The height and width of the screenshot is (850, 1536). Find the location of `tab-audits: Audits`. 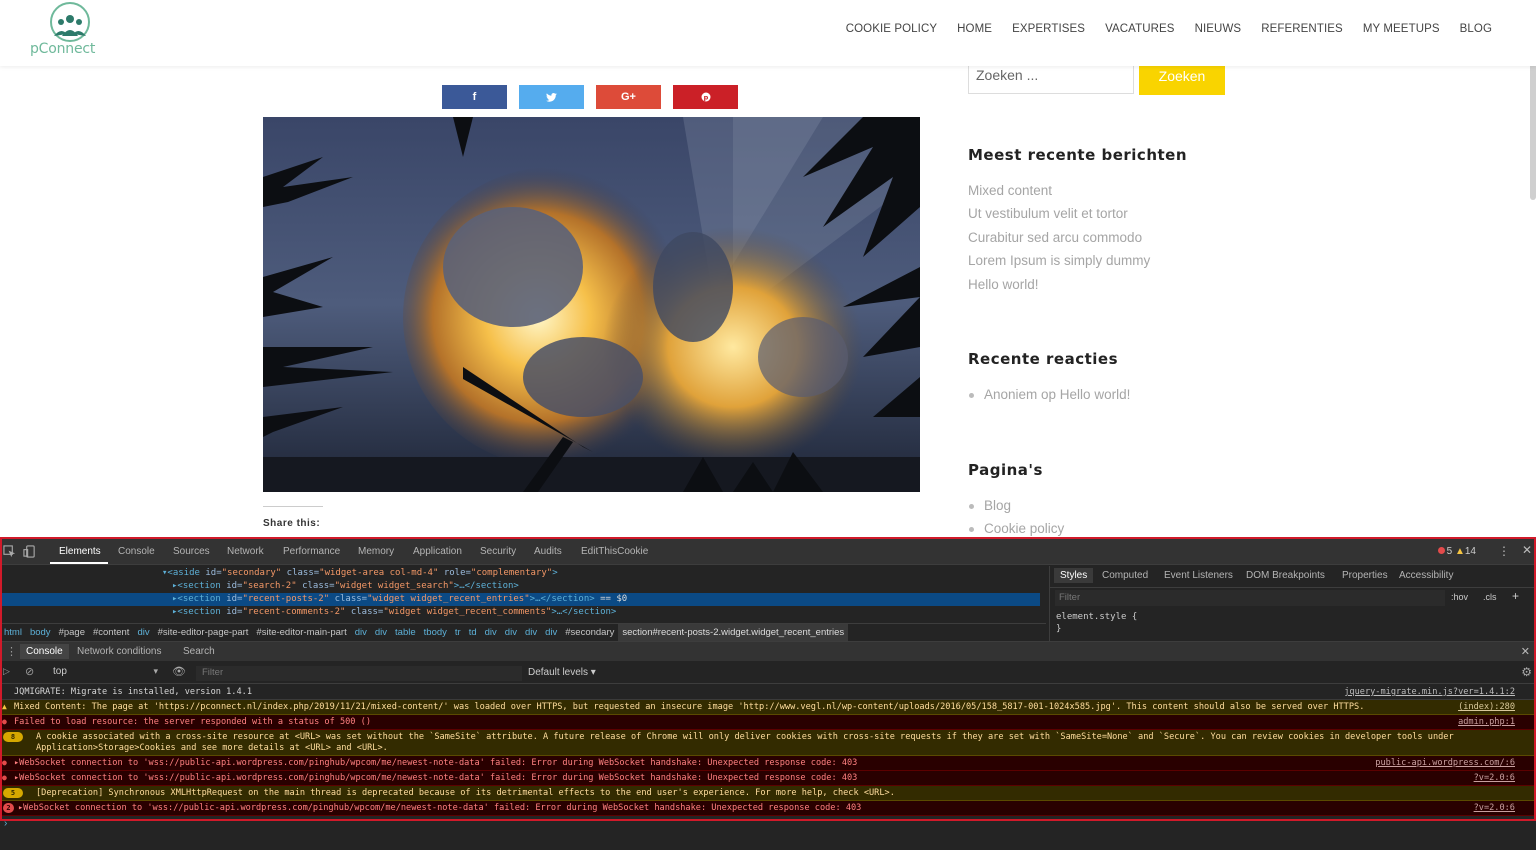

tab-audits: Audits is located at coordinates (548, 551).